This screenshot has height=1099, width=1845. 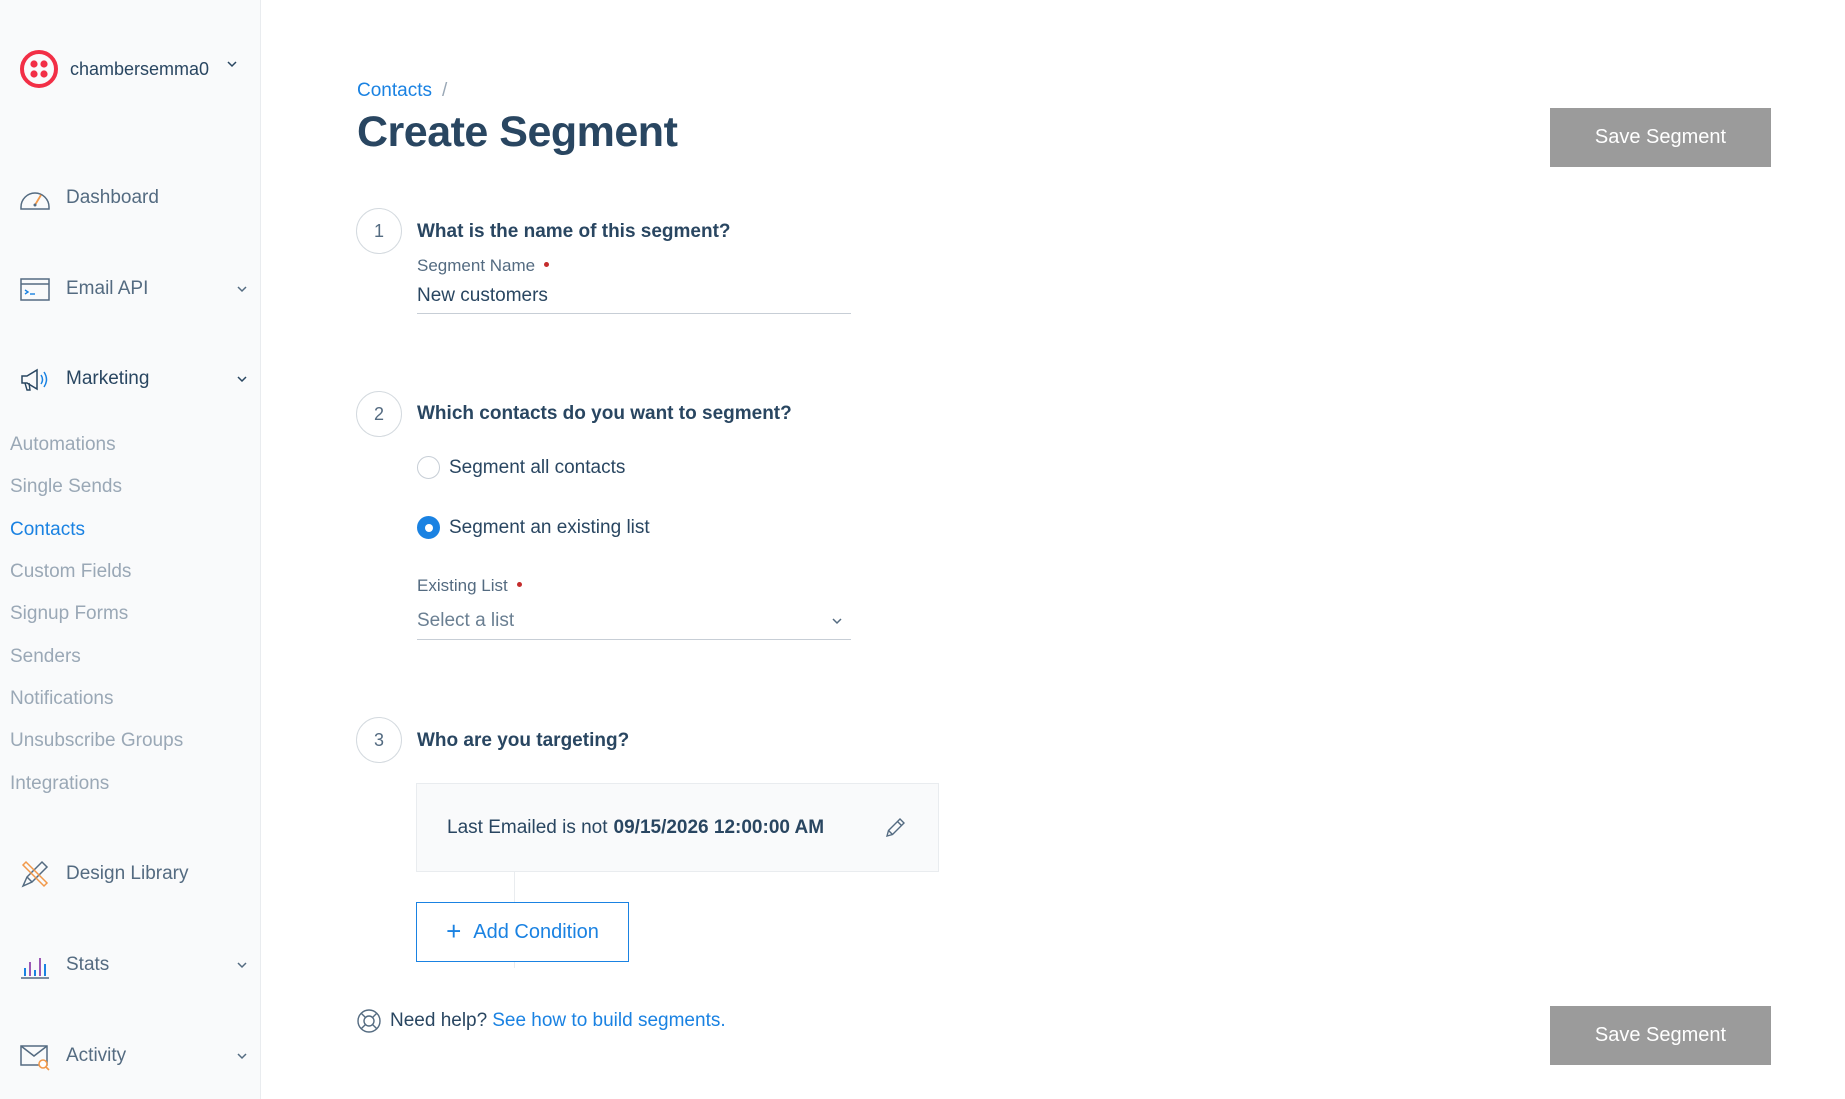 What do you see at coordinates (476, 265) in the screenshot?
I see `segment-name-label-text: Segment Name` at bounding box center [476, 265].